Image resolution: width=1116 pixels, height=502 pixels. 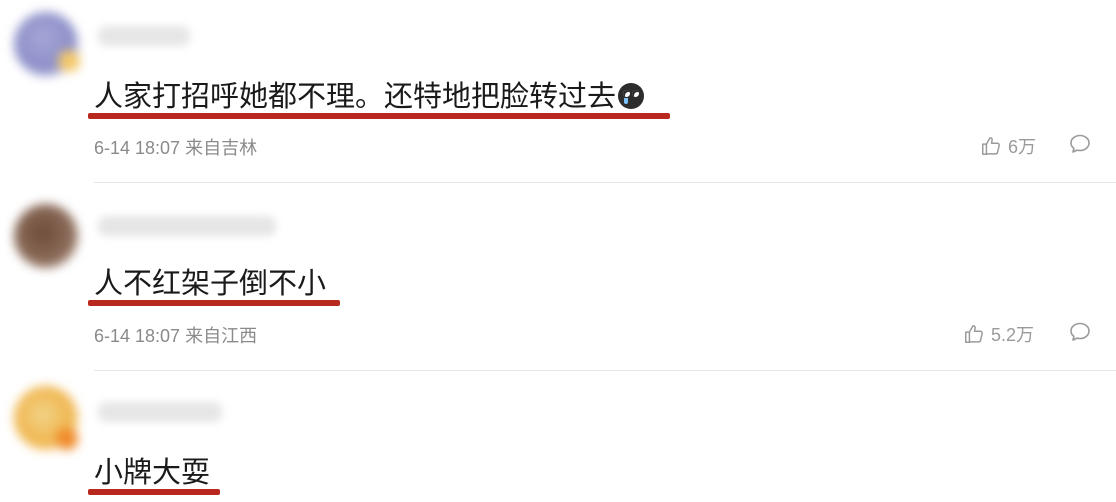 I want to click on comment-meta: 6-14 18:07 来自吉林, so click(x=175, y=147).